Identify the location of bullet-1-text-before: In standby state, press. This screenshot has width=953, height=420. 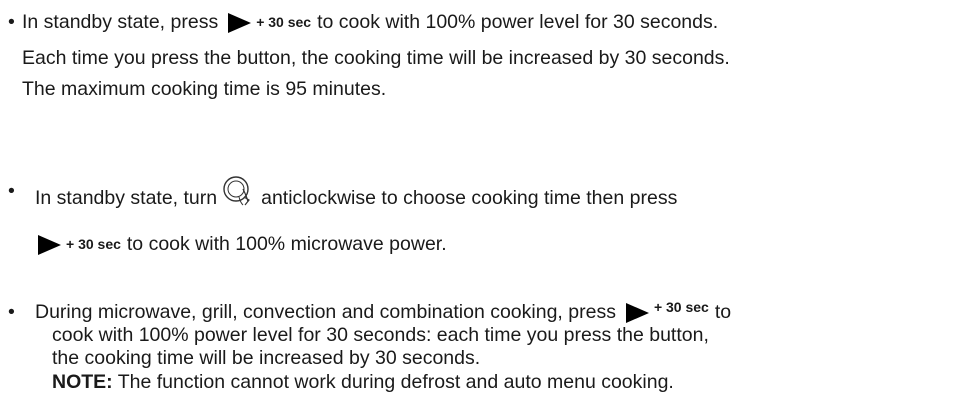
(120, 22).